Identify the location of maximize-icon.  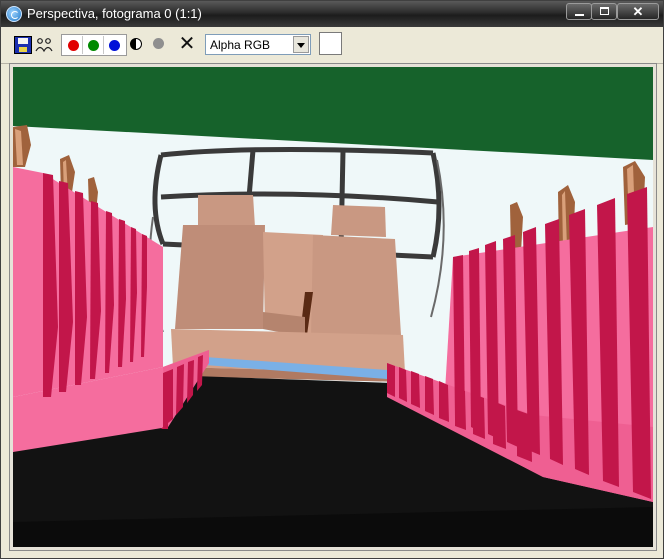
(604, 11).